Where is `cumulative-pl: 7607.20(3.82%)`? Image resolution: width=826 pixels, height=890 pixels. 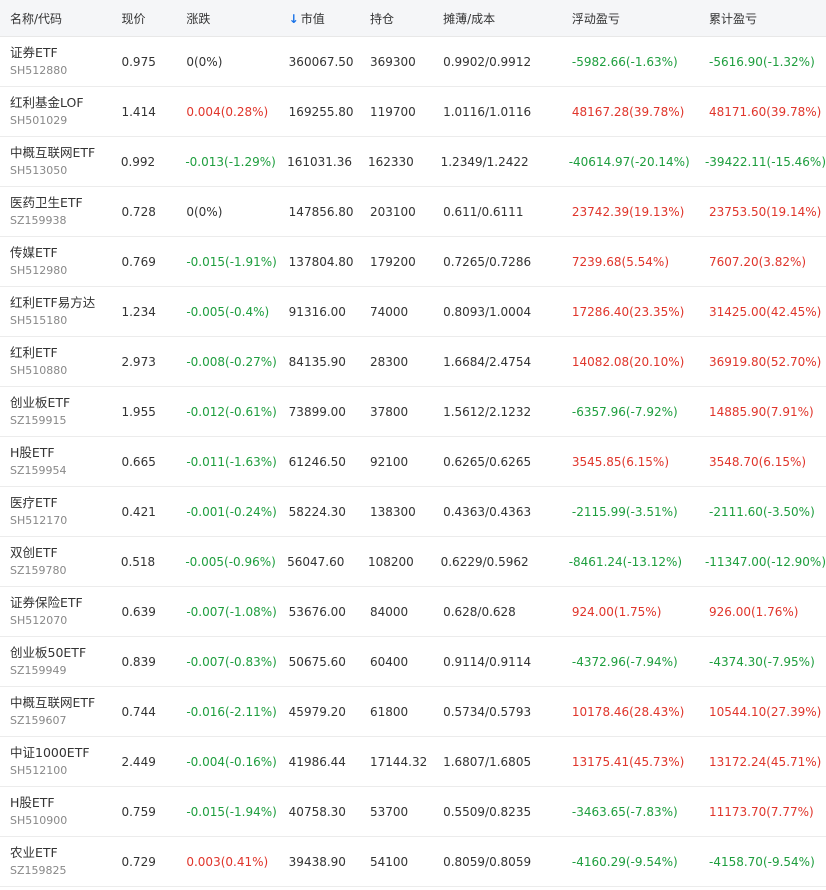
cumulative-pl: 7607.20(3.82%) is located at coordinates (757, 261).